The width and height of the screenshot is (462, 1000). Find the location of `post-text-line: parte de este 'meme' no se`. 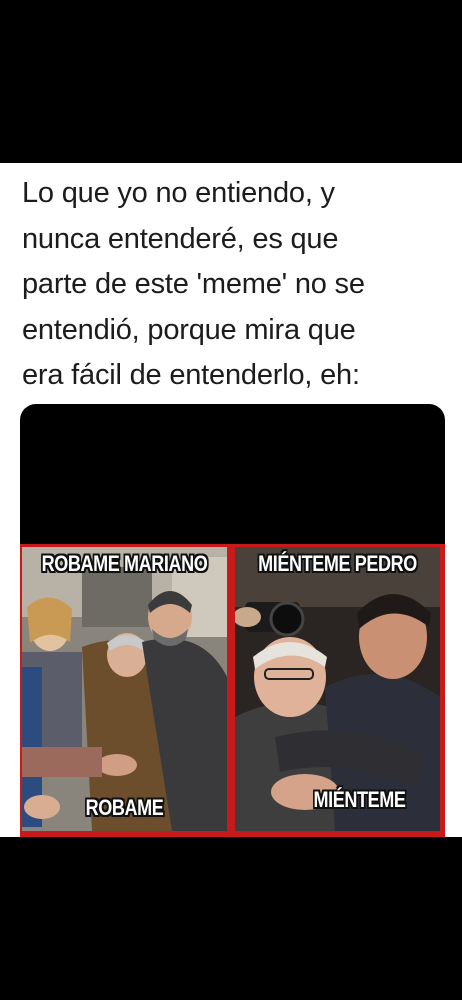

post-text-line: parte de este 'meme' no se is located at coordinates (193, 284).